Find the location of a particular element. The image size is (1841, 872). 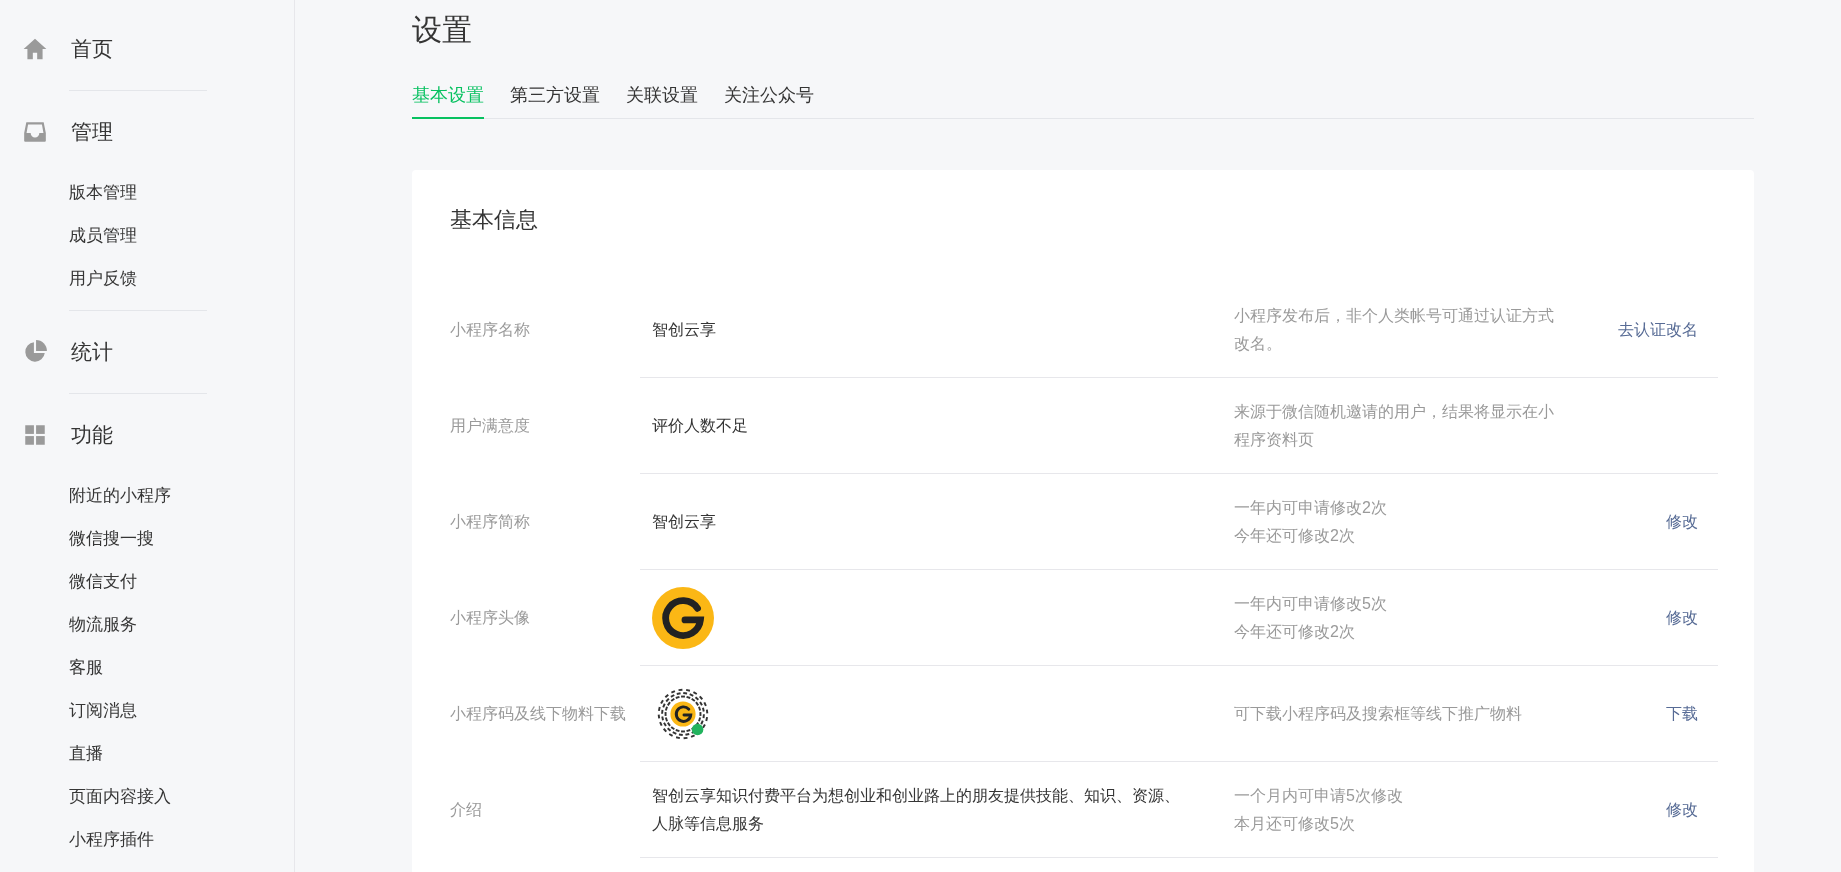

field-value: 评价人数不足 is located at coordinates (700, 425).